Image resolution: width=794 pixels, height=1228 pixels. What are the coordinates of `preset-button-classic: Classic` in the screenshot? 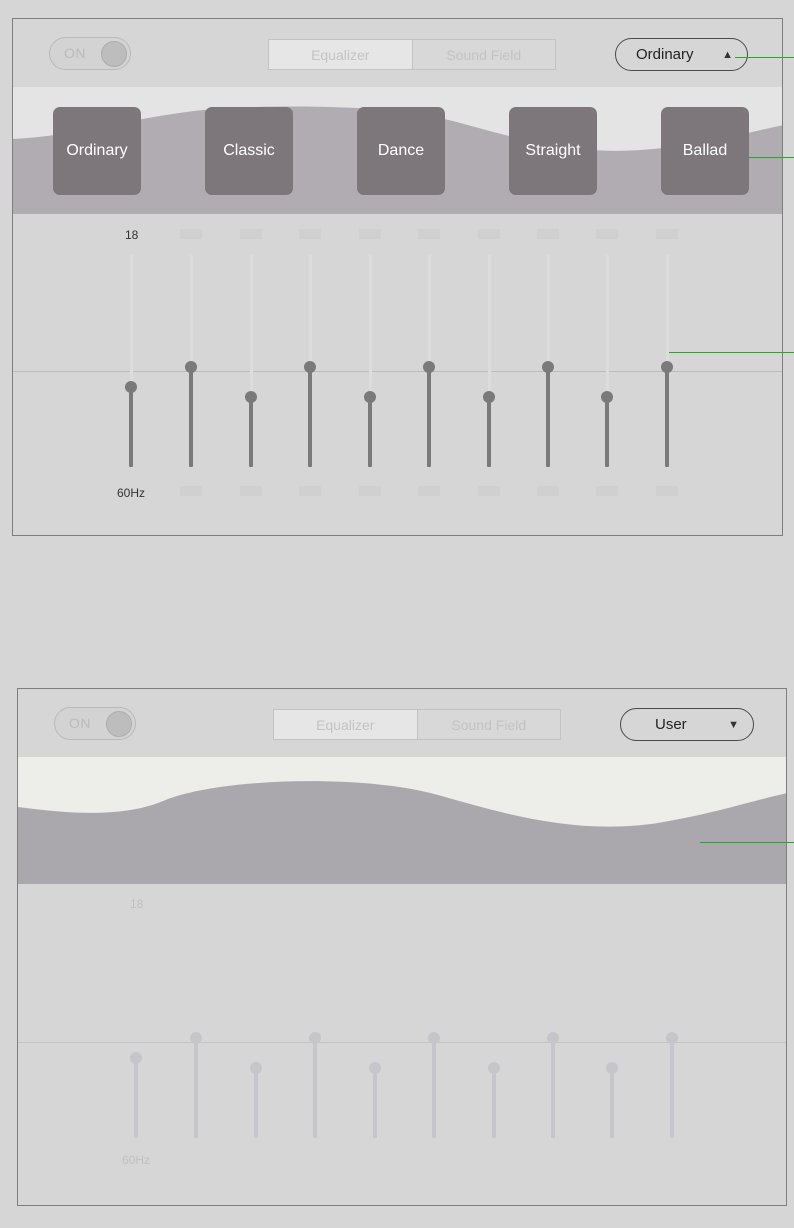 It's located at (249, 151).